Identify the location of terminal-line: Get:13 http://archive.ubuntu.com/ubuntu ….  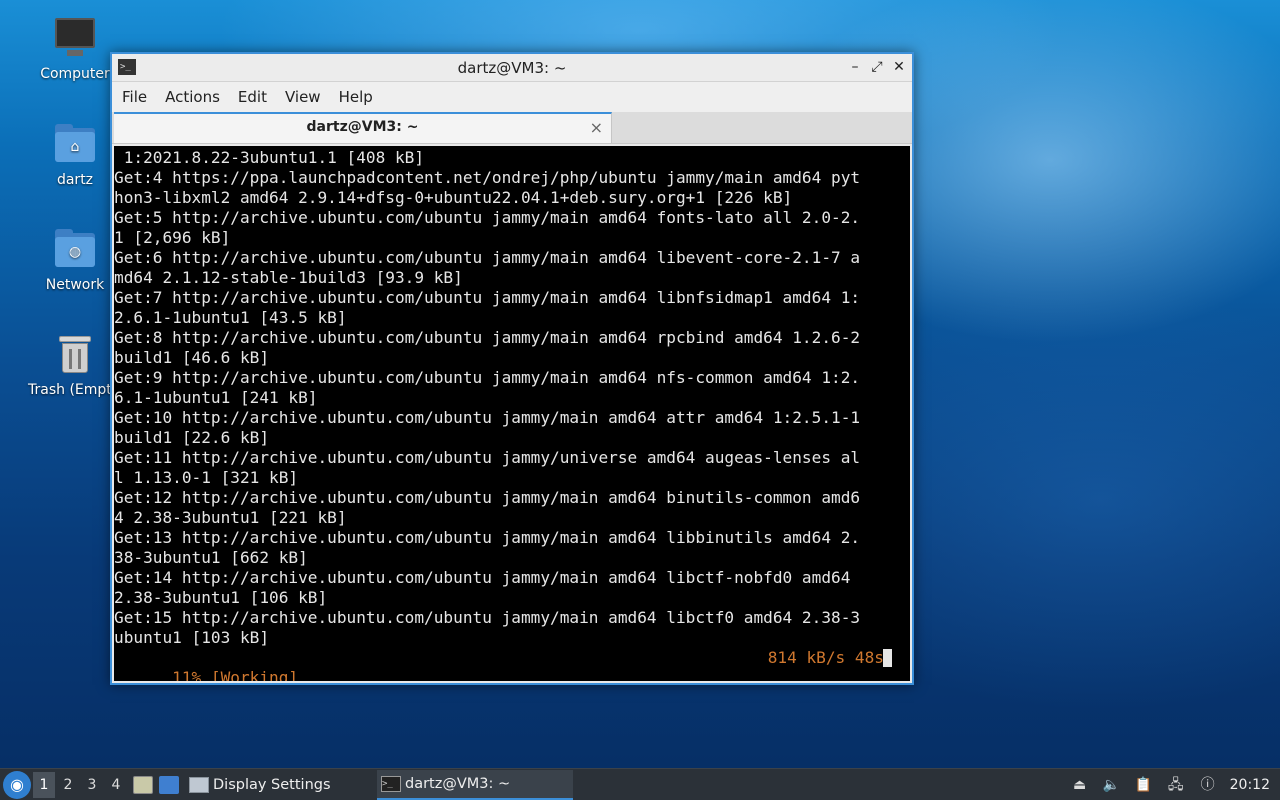
(487, 537).